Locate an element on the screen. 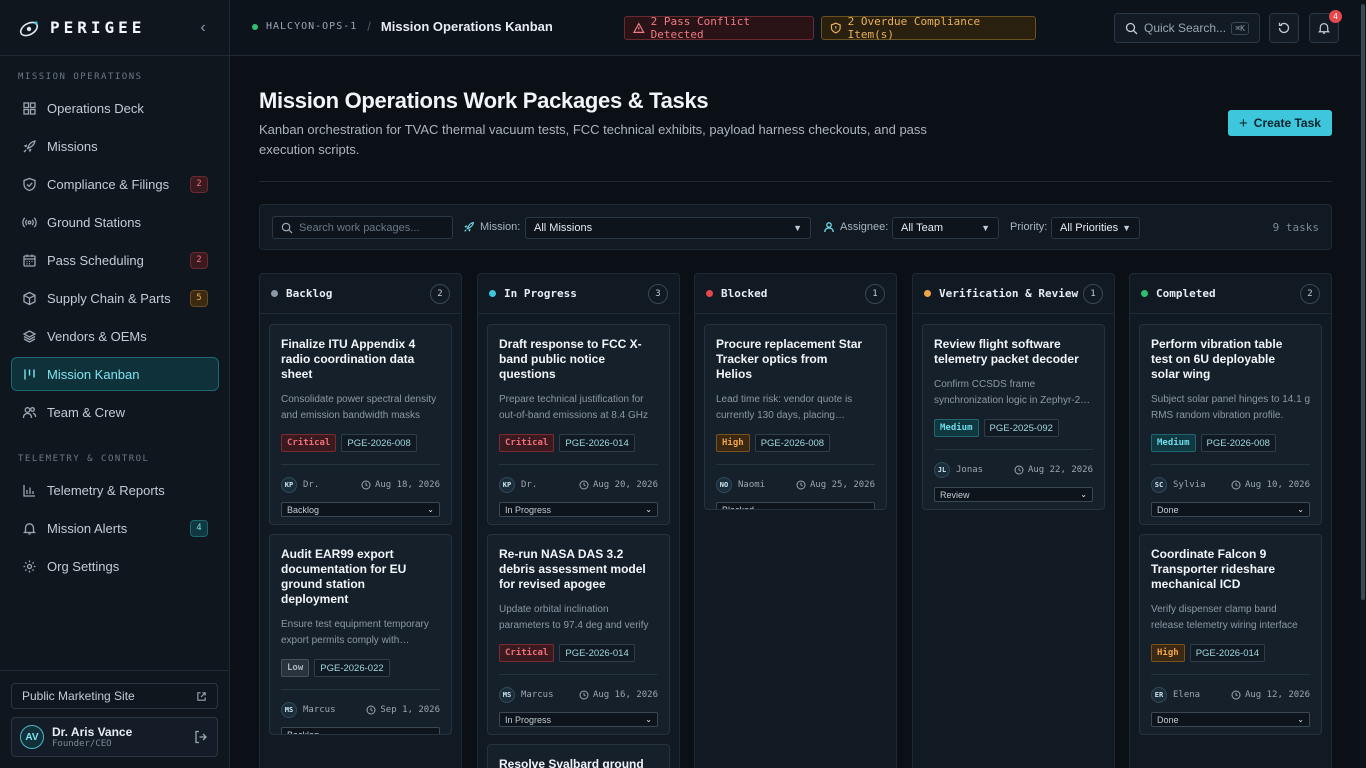  scrollbar-thumb is located at coordinates (1363, 302).